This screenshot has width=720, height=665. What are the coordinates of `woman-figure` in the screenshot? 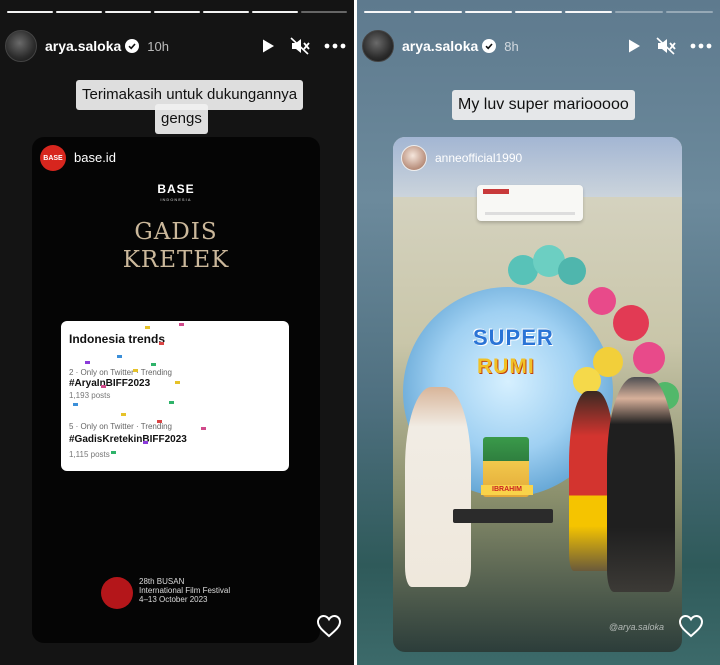 It's located at (438, 487).